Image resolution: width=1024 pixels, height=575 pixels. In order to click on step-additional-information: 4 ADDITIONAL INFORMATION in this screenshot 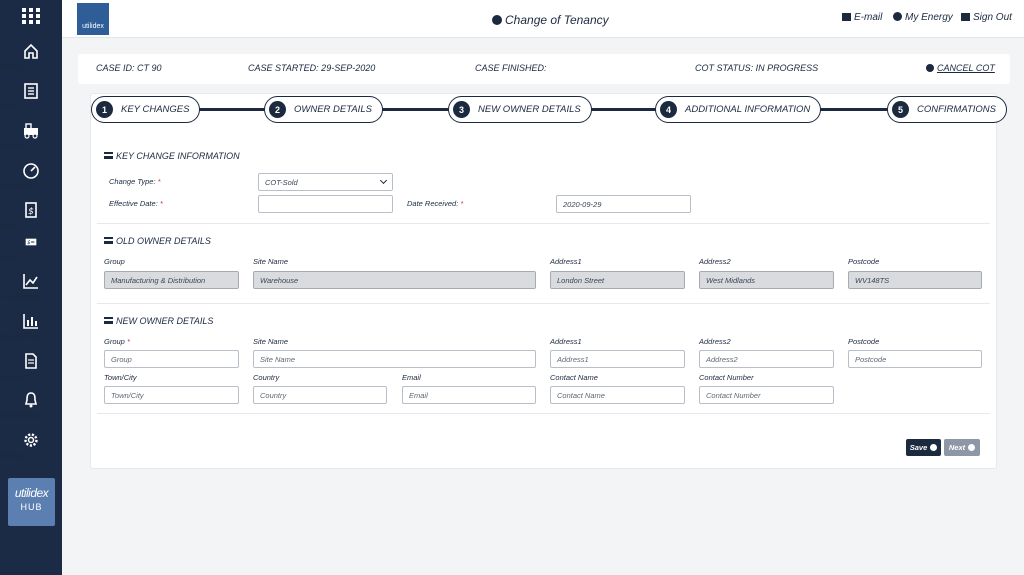, I will do `click(738, 109)`.